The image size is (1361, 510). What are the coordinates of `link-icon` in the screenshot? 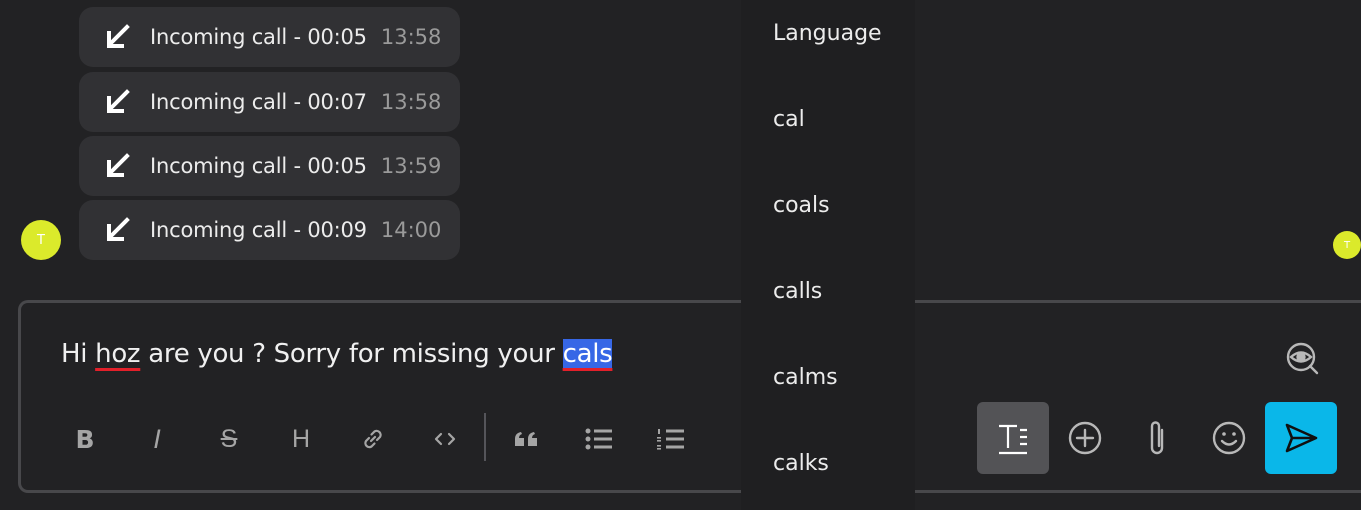 It's located at (373, 439).